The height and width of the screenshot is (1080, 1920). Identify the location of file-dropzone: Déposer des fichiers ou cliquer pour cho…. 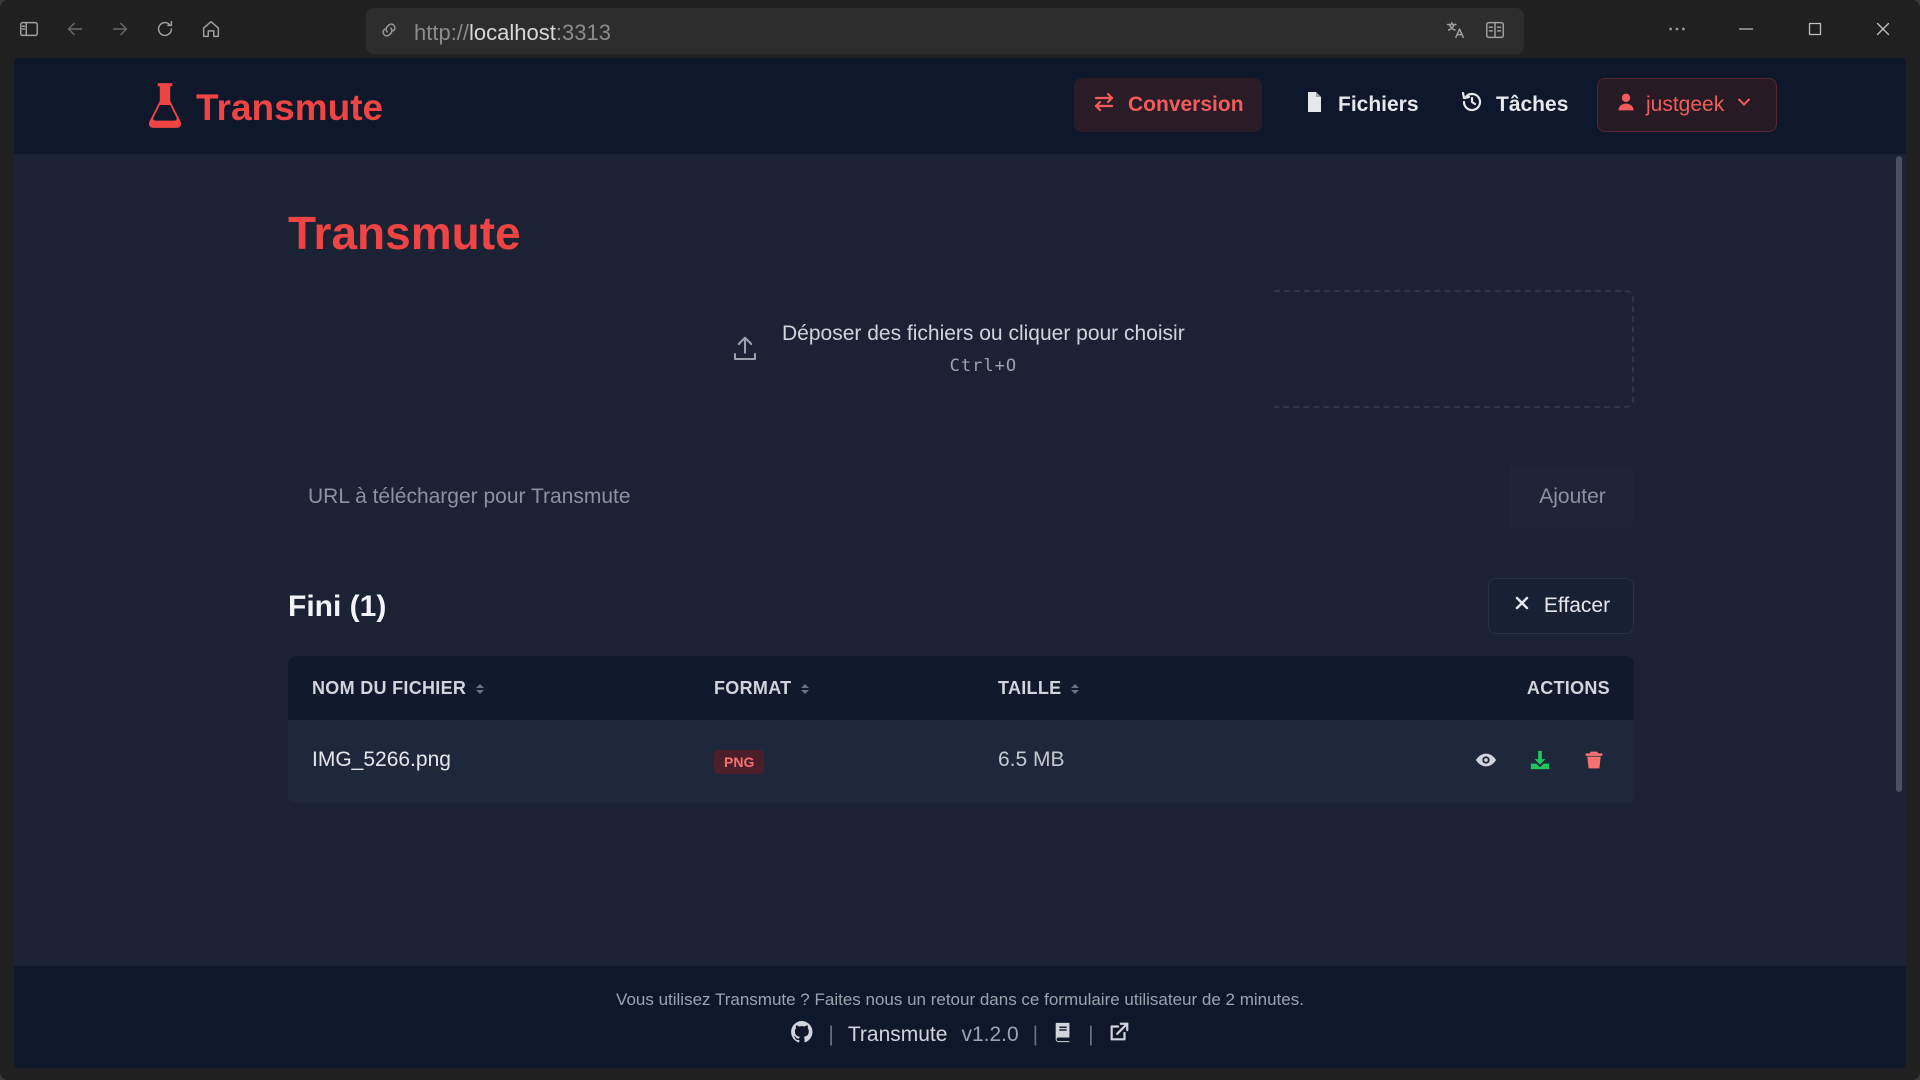
(961, 349).